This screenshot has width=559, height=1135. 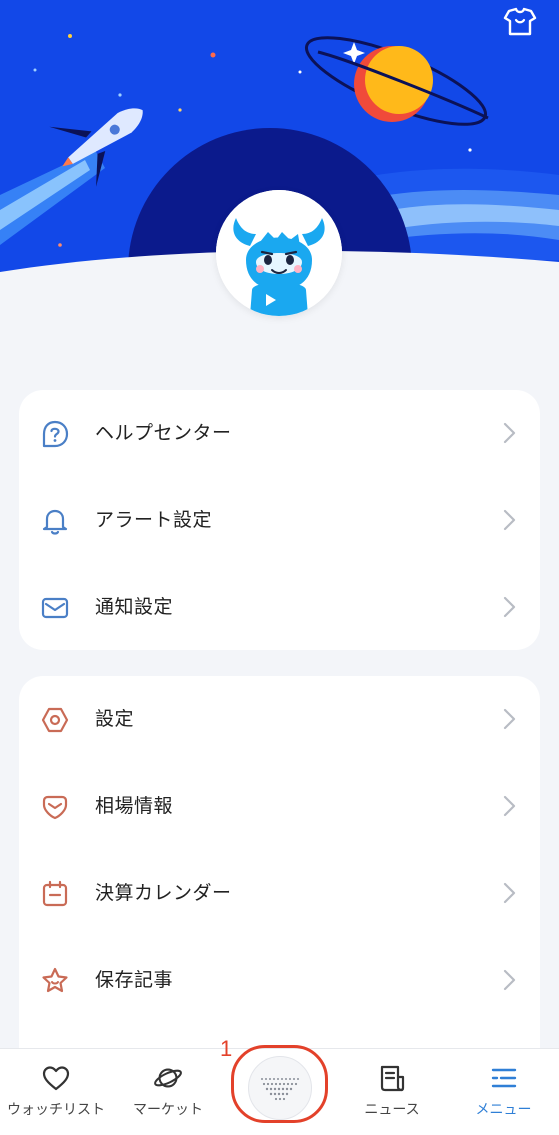 What do you see at coordinates (134, 607) in the screenshot?
I see `menu-item-label: 通知設定` at bounding box center [134, 607].